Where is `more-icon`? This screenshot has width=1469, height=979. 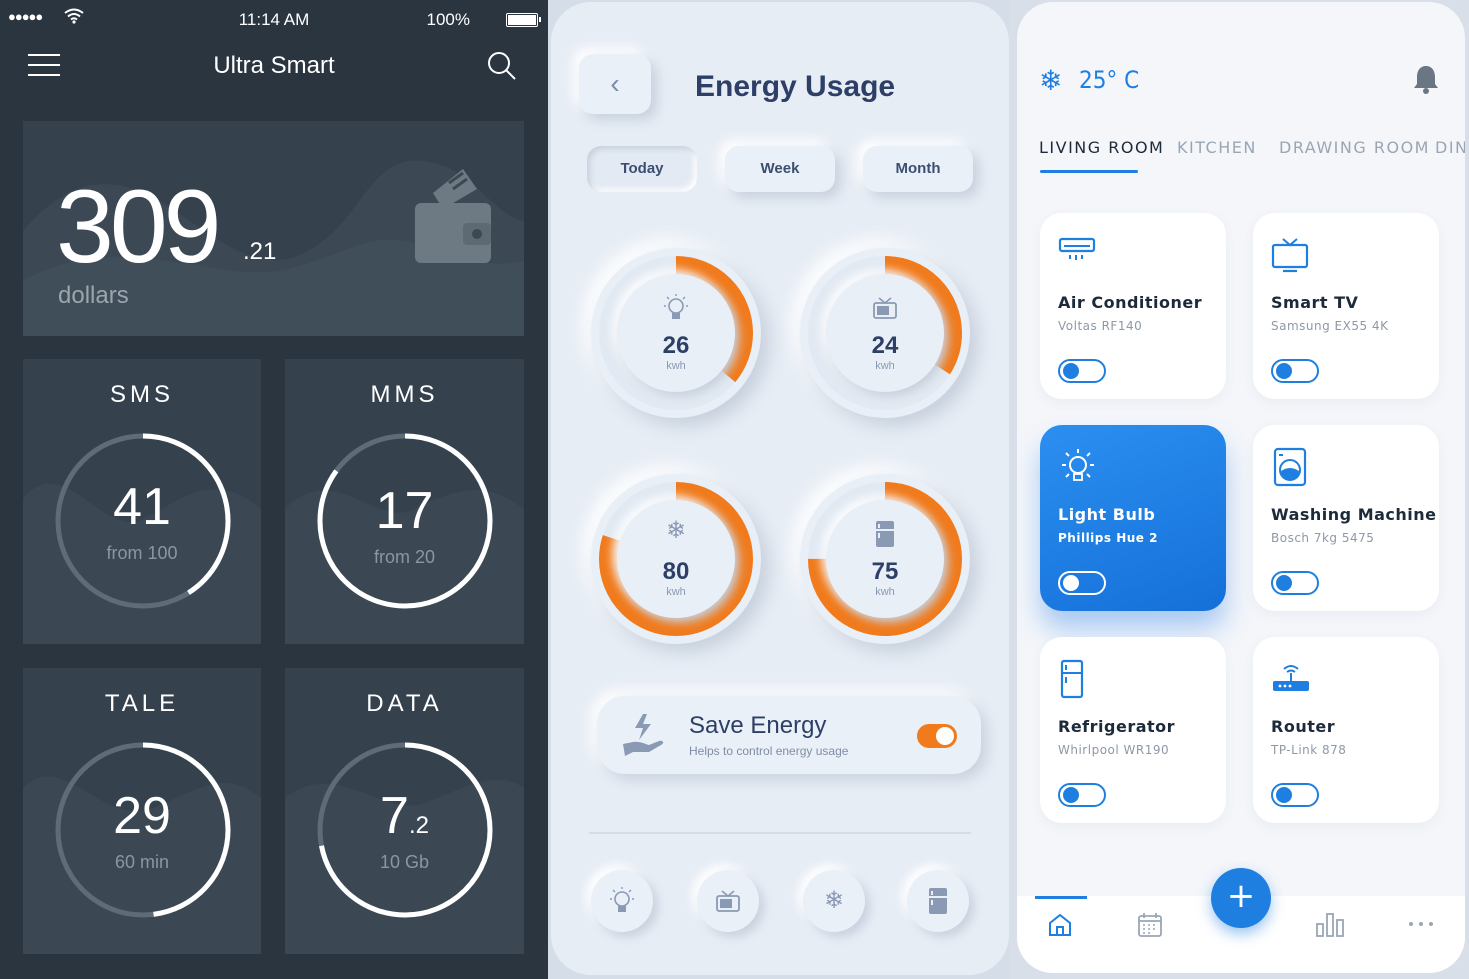
more-icon is located at coordinates (1421, 924).